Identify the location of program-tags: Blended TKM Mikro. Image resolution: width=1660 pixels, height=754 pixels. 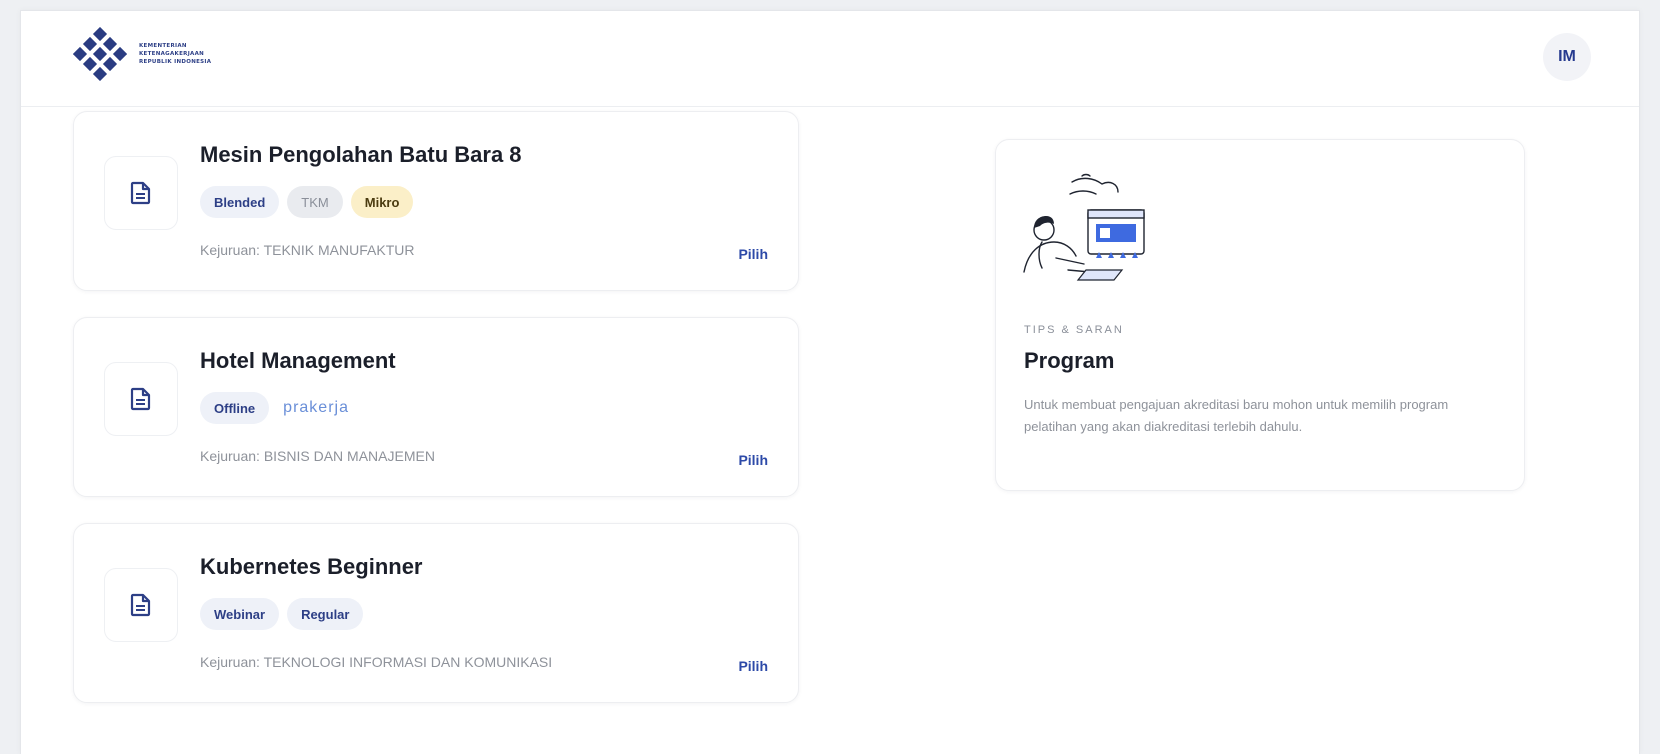
(307, 202).